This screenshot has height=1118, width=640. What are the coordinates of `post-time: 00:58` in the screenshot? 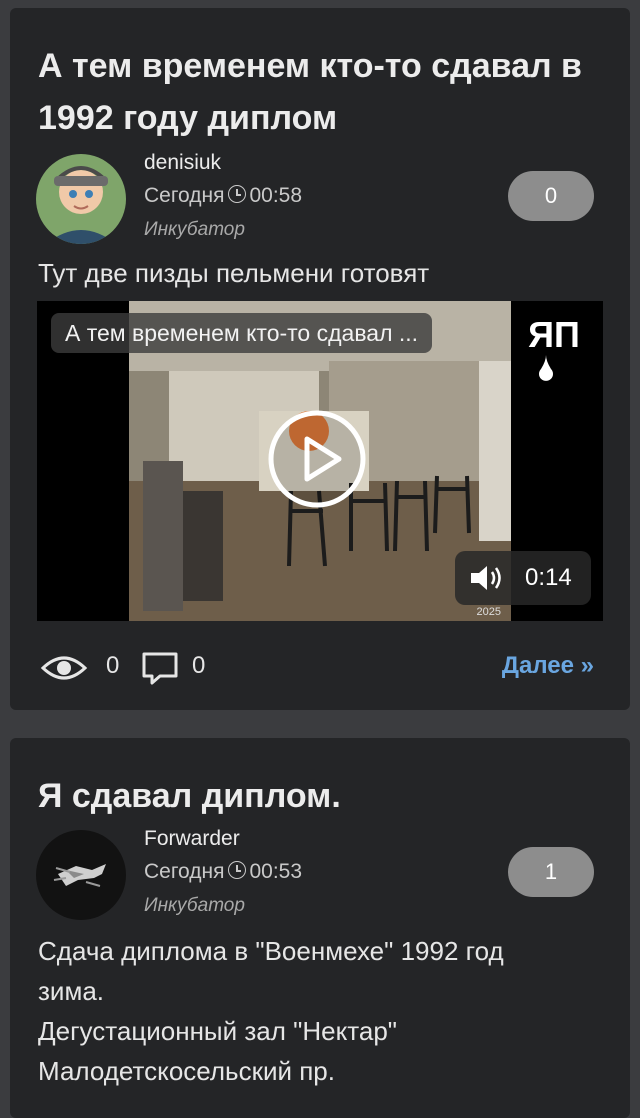 It's located at (276, 195).